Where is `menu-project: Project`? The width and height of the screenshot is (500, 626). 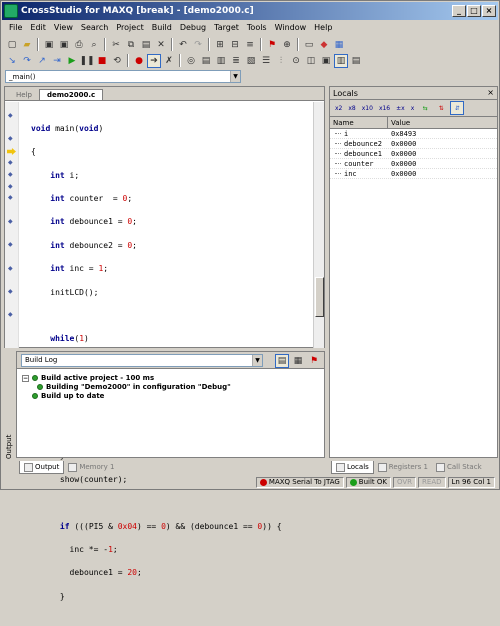
menu-project: Project is located at coordinates (129, 27).